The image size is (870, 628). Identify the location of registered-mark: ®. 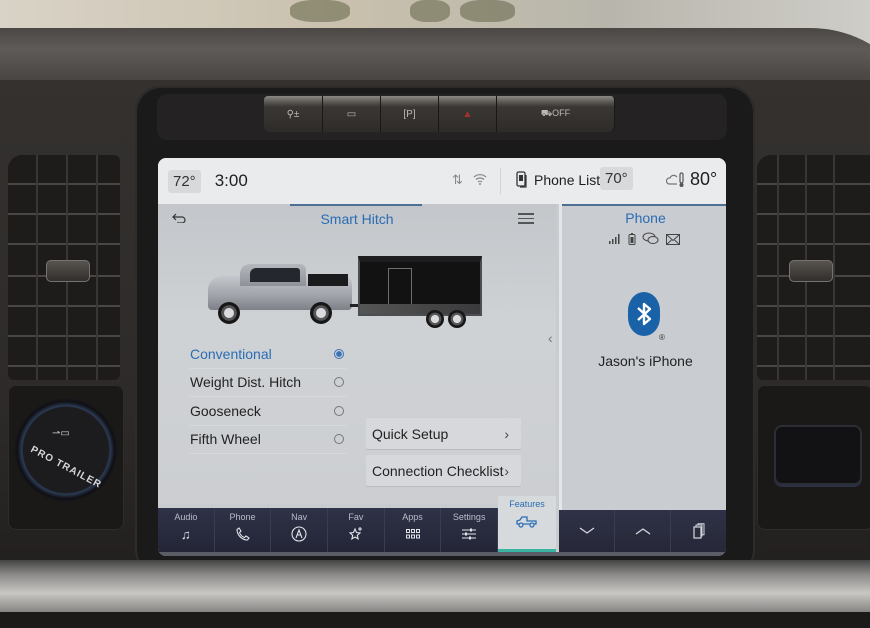
(662, 337).